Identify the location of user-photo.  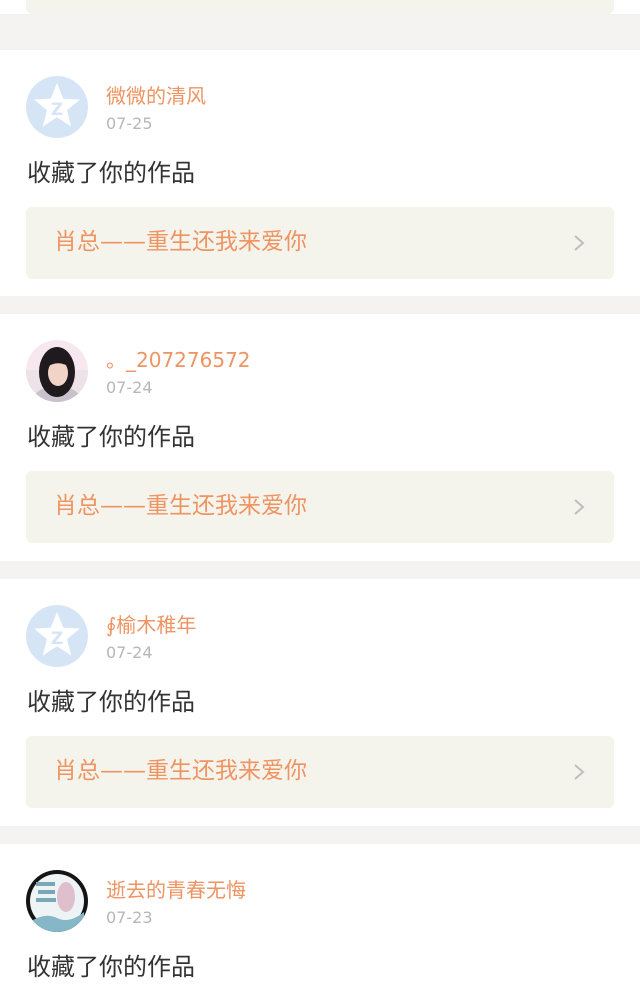
(57, 371).